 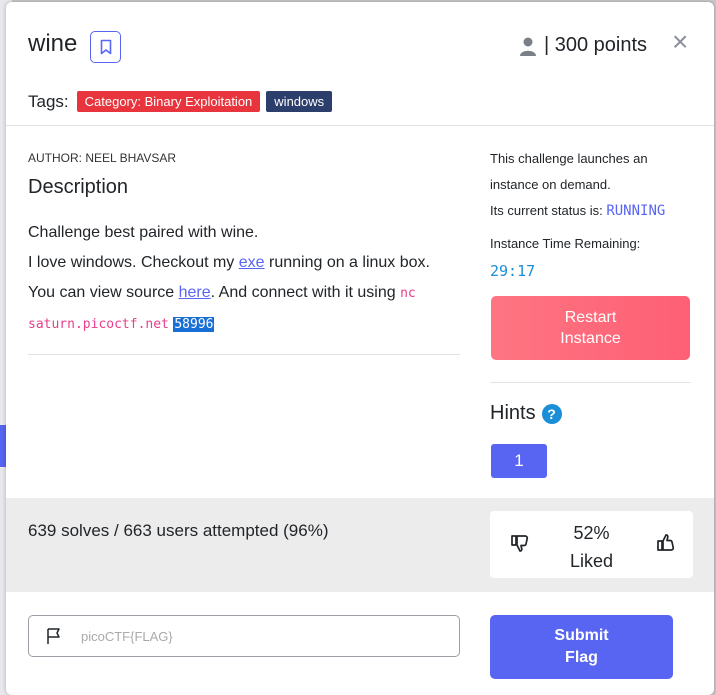 I want to click on description-divider, so click(x=244, y=354).